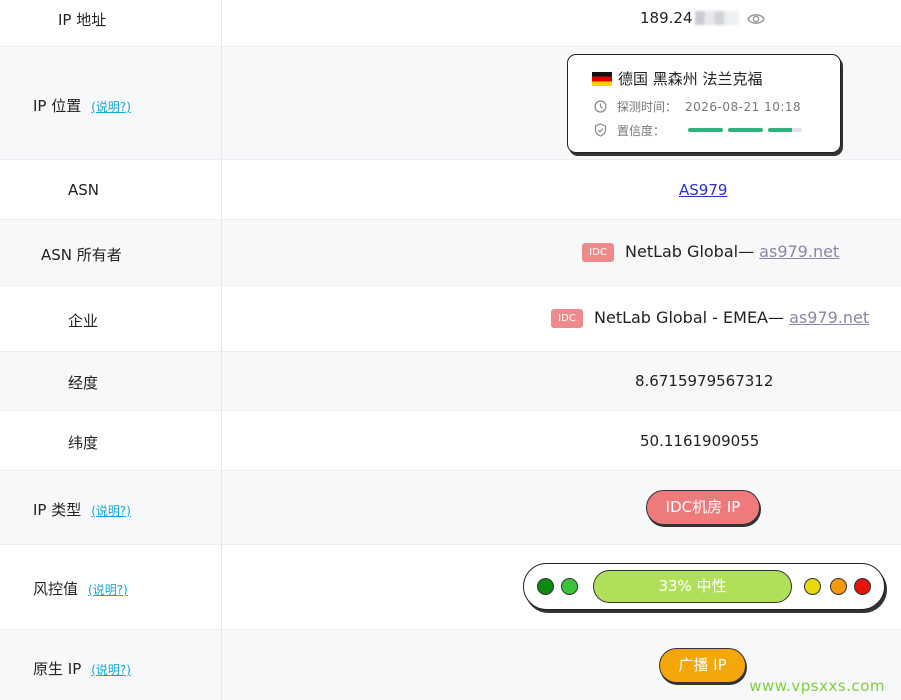 The height and width of the screenshot is (700, 901). I want to click on broadcast-ip-badge: 广播 IP, so click(702, 665).